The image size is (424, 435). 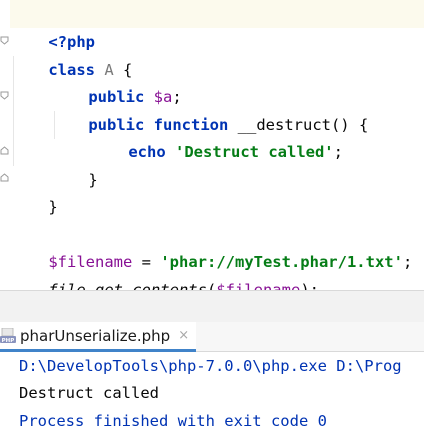 I want to click on string-literal: 'Destruct called', so click(x=254, y=152).